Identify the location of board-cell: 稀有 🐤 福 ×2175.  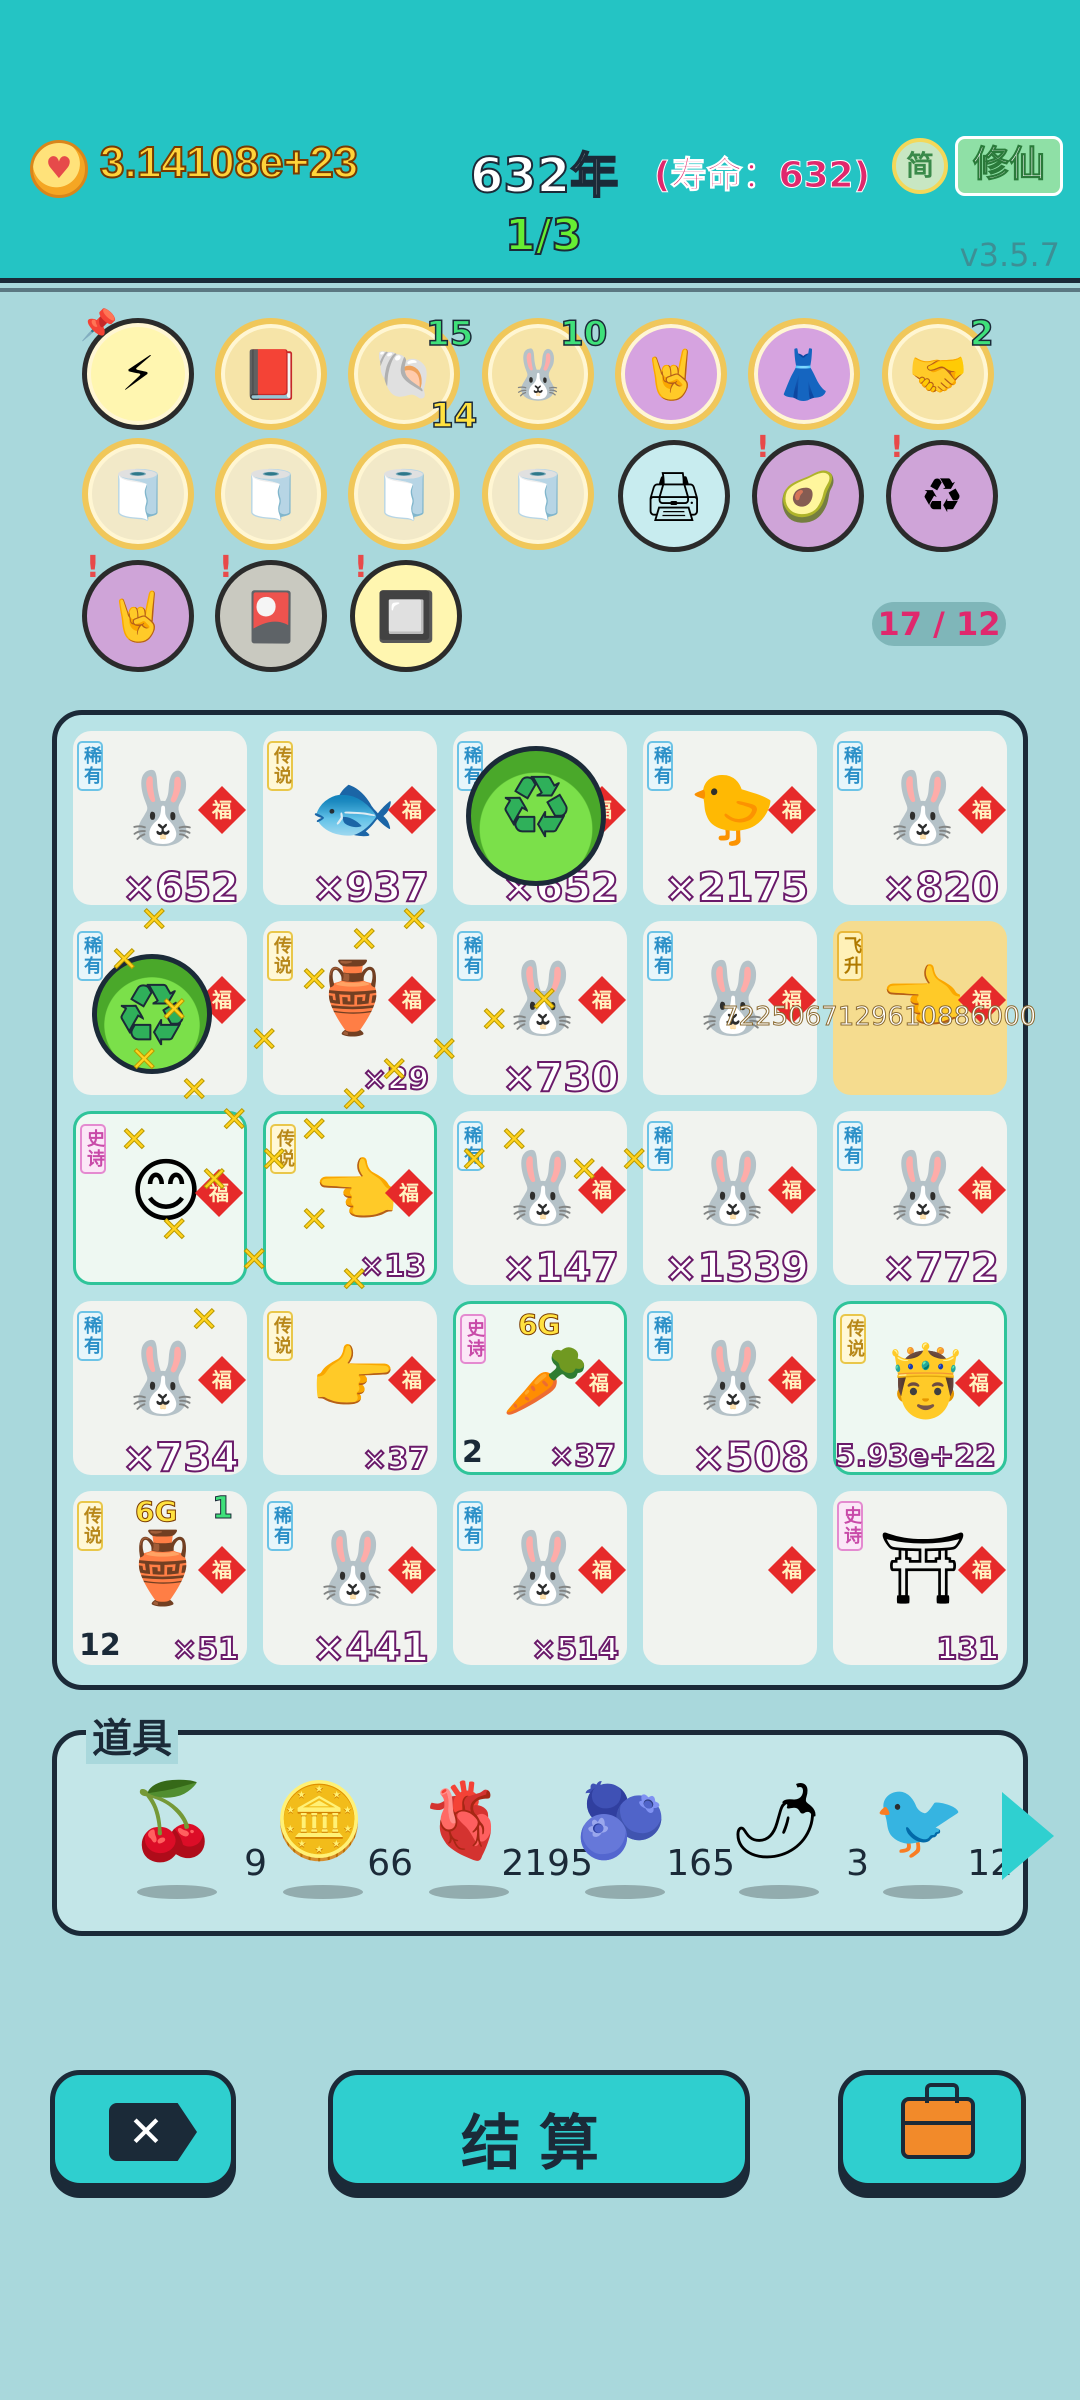
(730, 821).